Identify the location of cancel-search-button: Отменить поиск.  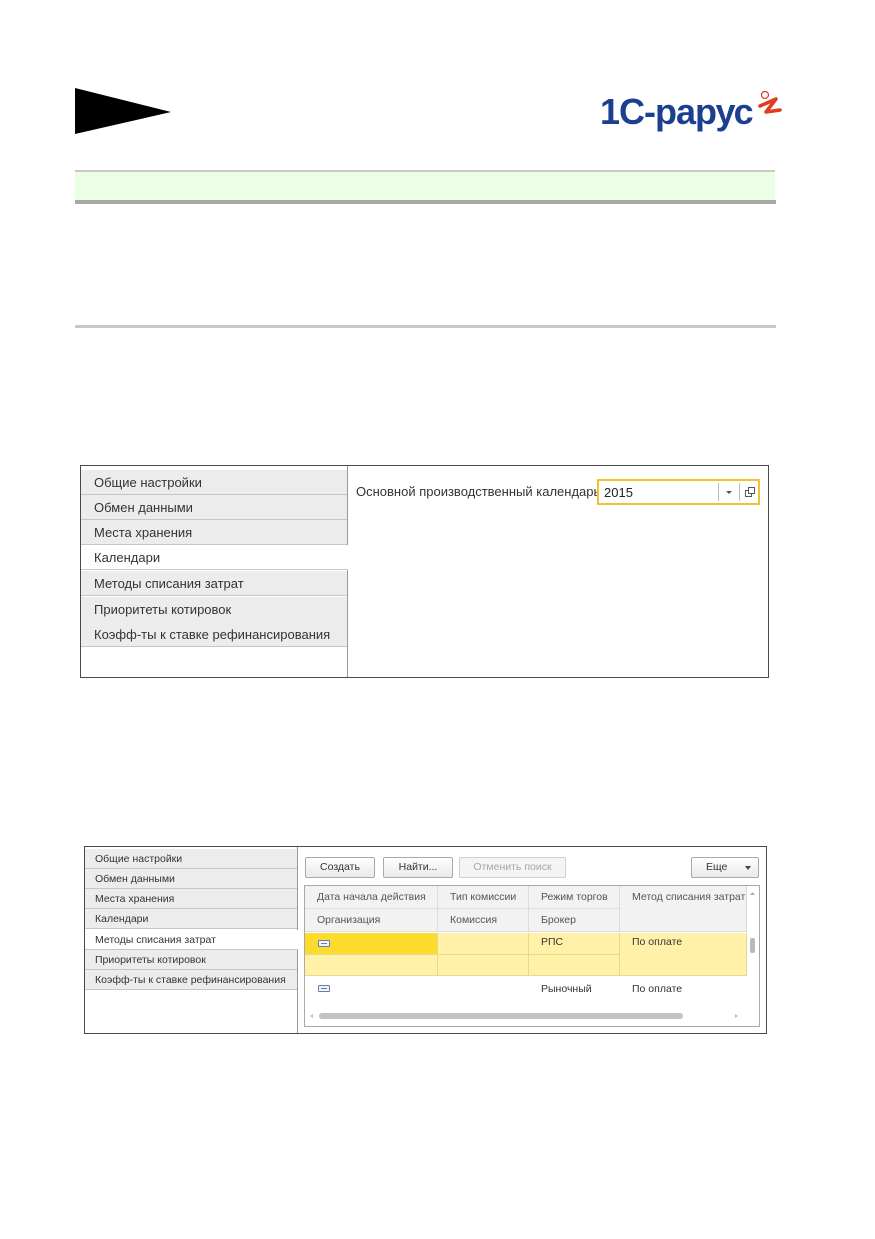
(512, 867).